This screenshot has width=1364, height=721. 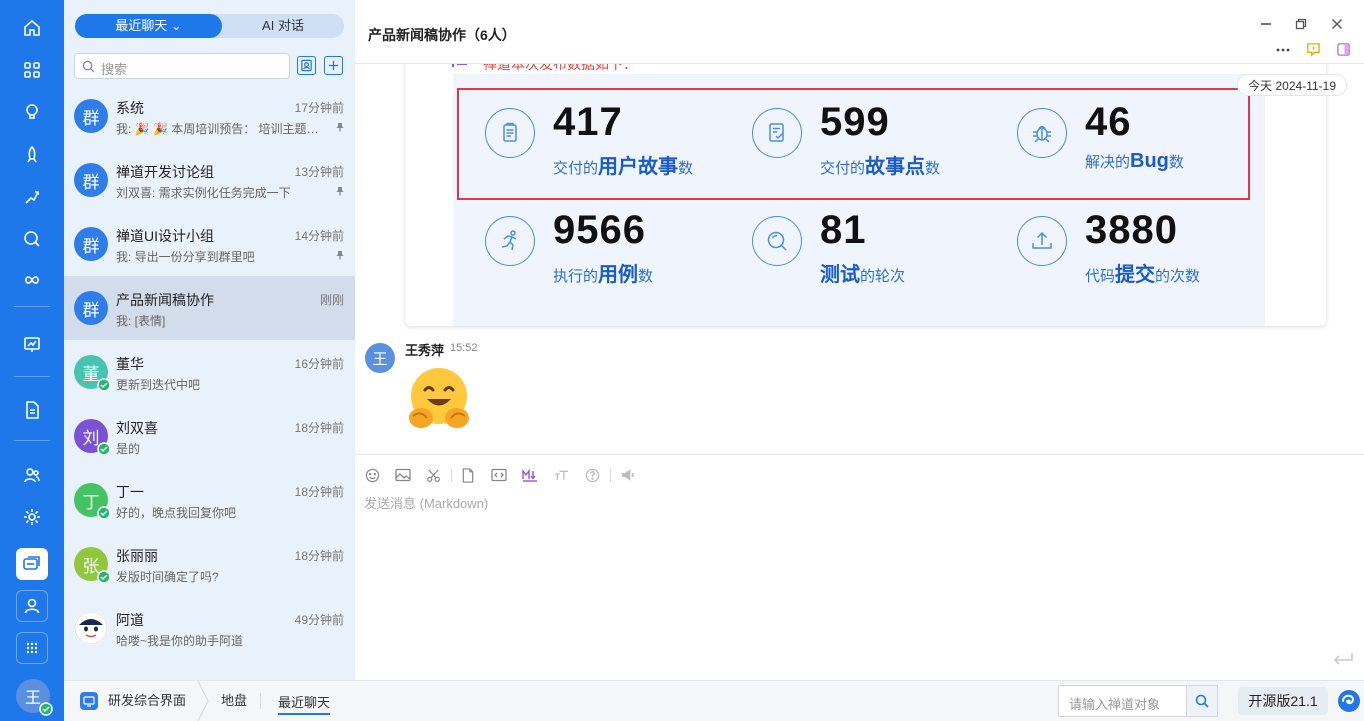 What do you see at coordinates (843, 168) in the screenshot?
I see `stat-label-prefix: 交付的` at bounding box center [843, 168].